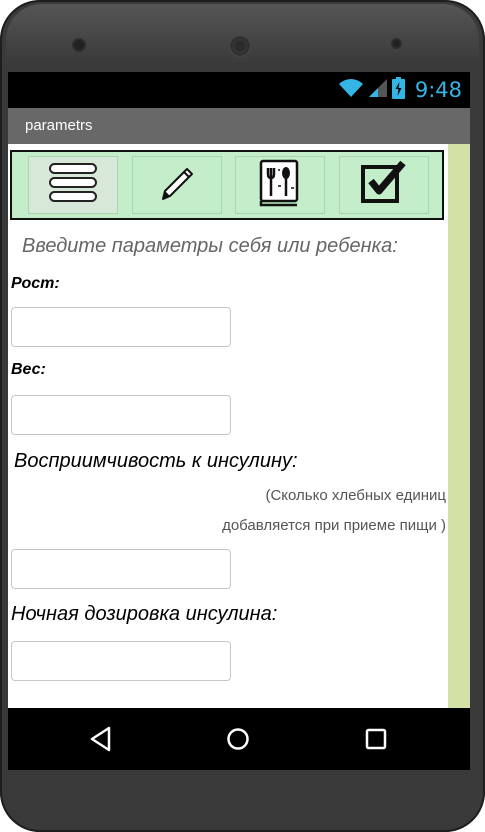 The image size is (485, 832). What do you see at coordinates (351, 90) in the screenshot?
I see `wifi-icon` at bounding box center [351, 90].